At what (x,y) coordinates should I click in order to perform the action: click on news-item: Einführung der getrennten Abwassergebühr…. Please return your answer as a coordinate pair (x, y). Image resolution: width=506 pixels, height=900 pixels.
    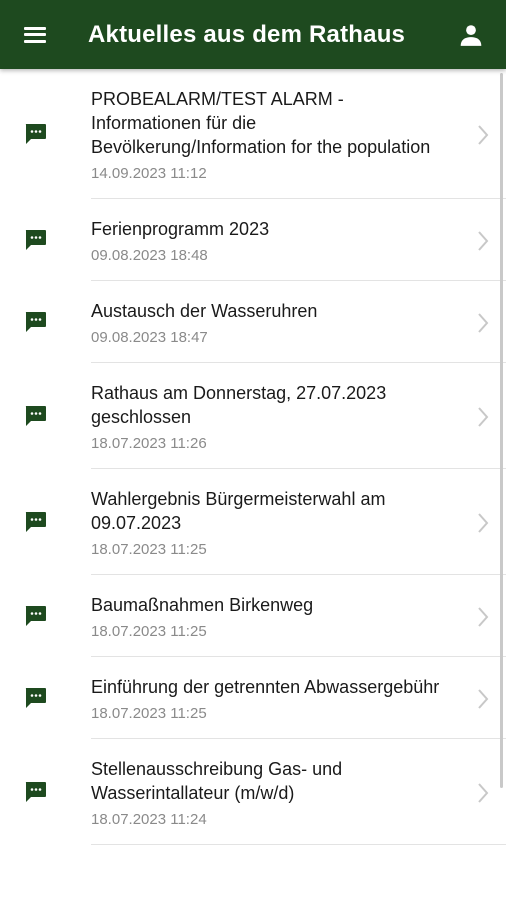
    Looking at the image, I should click on (253, 698).